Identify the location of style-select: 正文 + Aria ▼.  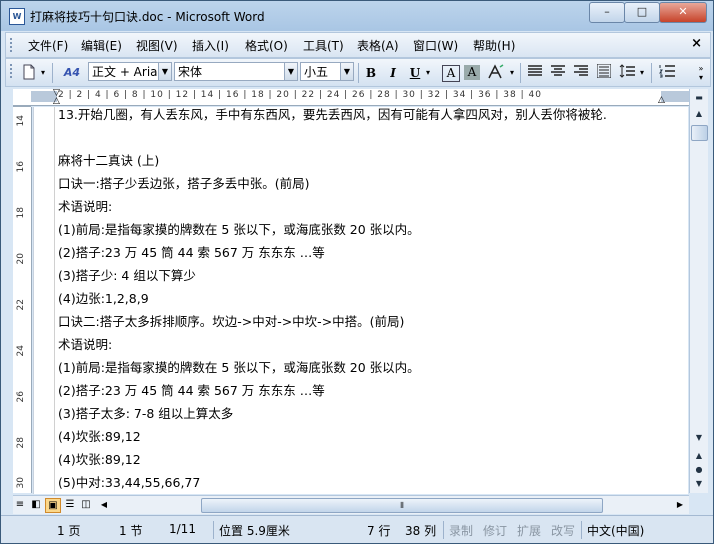
(130, 71).